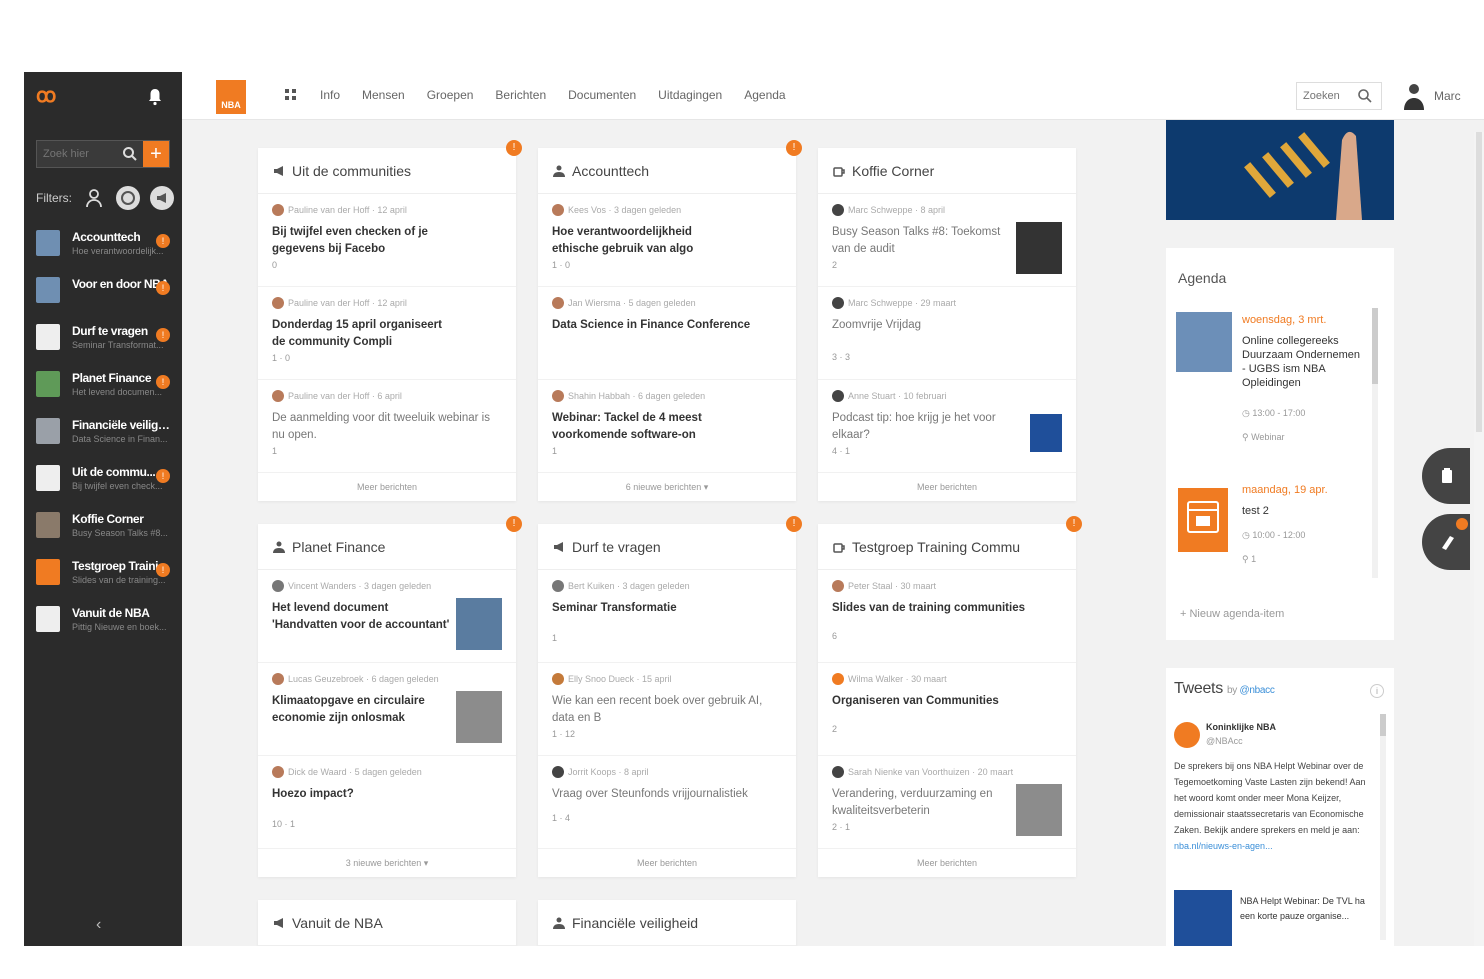 The width and height of the screenshot is (1484, 979). I want to click on nav-info: Info, so click(330, 95).